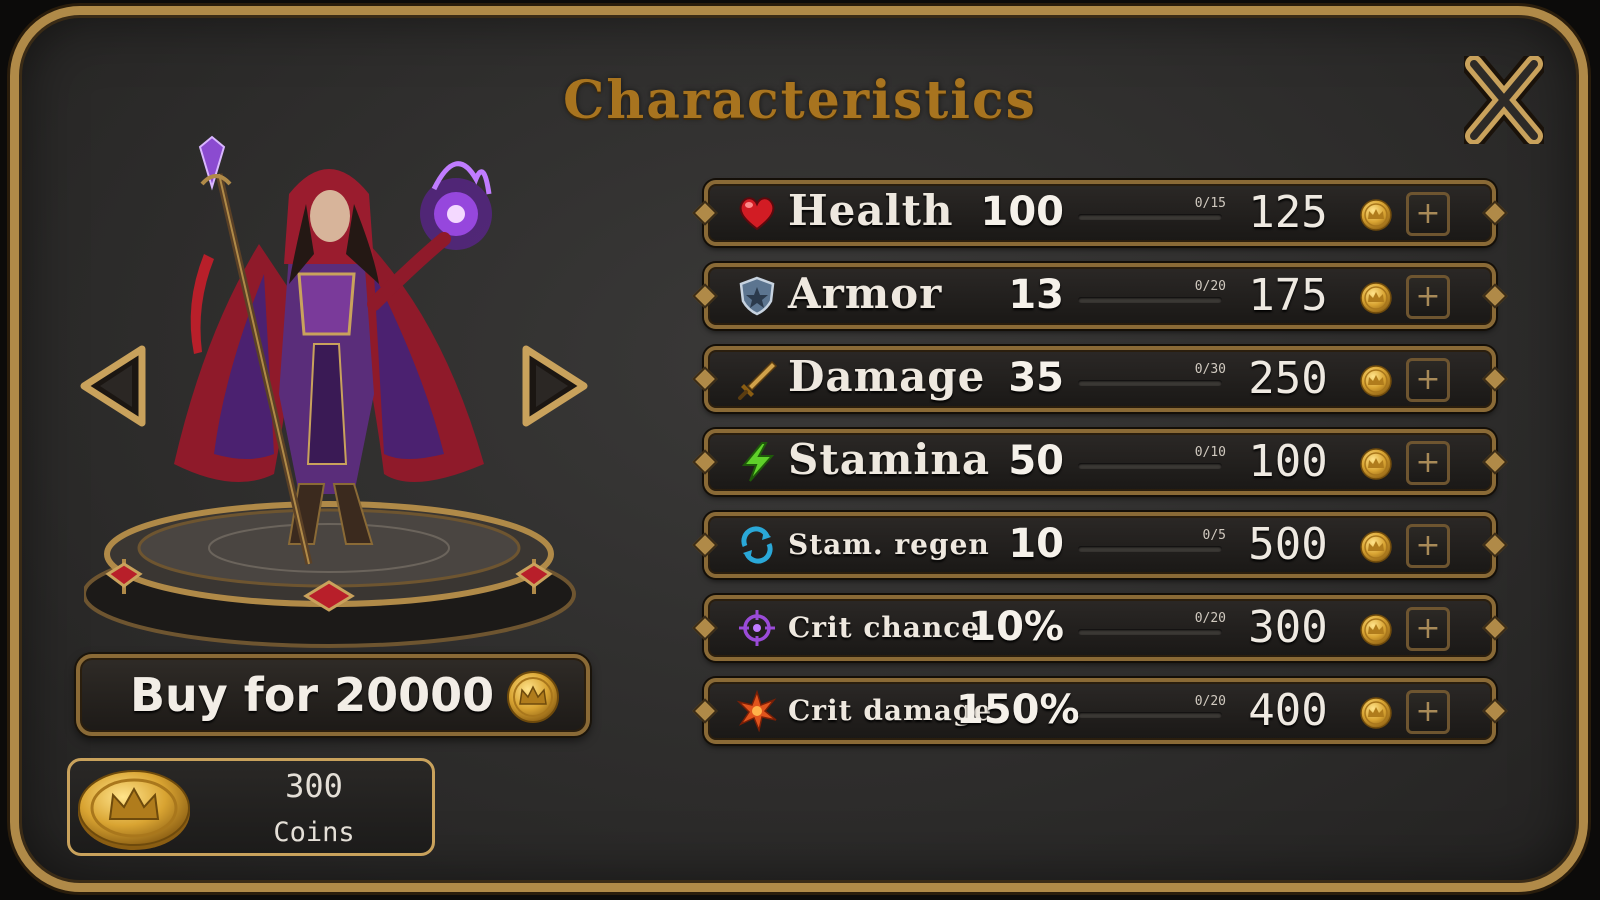  Describe the element at coordinates (757, 296) in the screenshot. I see `shield-icon` at that location.